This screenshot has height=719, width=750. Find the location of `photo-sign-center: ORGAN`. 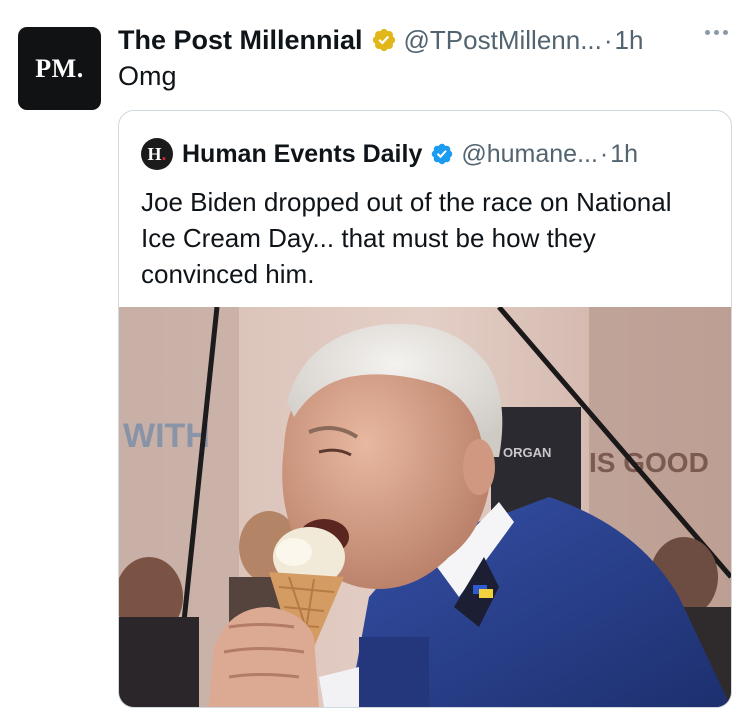

photo-sign-center: ORGAN is located at coordinates (527, 452).